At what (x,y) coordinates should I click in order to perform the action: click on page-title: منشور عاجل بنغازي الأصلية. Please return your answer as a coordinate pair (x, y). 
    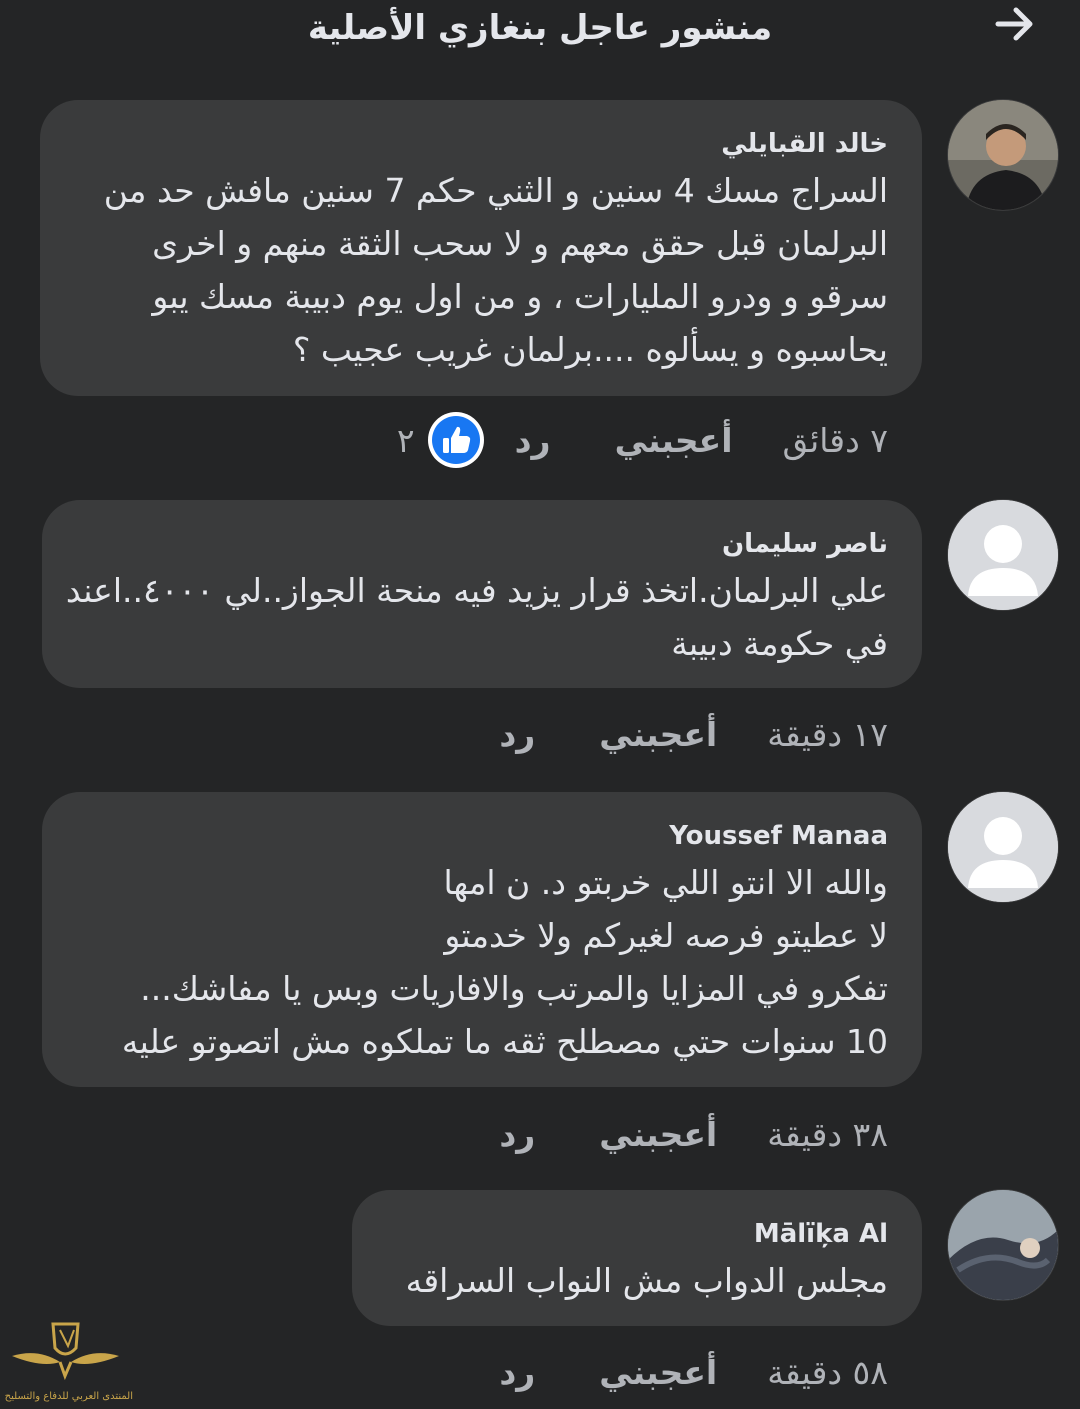
    Looking at the image, I should click on (540, 28).